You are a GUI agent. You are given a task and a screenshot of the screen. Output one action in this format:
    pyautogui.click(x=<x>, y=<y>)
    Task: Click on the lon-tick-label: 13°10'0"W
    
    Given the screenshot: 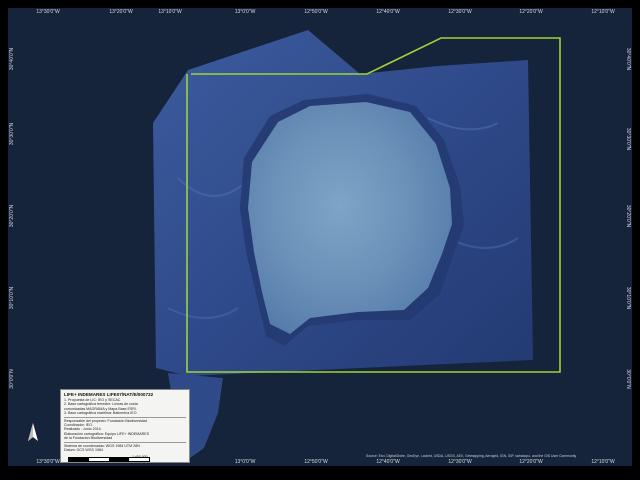 What is the action you would take?
    pyautogui.click(x=170, y=12)
    